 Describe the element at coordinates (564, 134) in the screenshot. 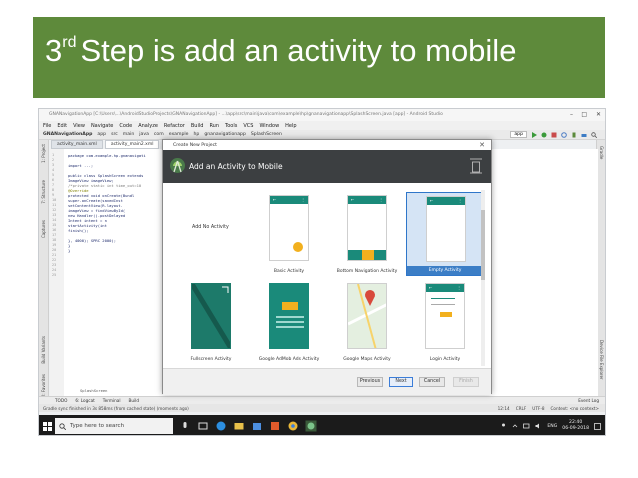

I see `sync-icon` at that location.